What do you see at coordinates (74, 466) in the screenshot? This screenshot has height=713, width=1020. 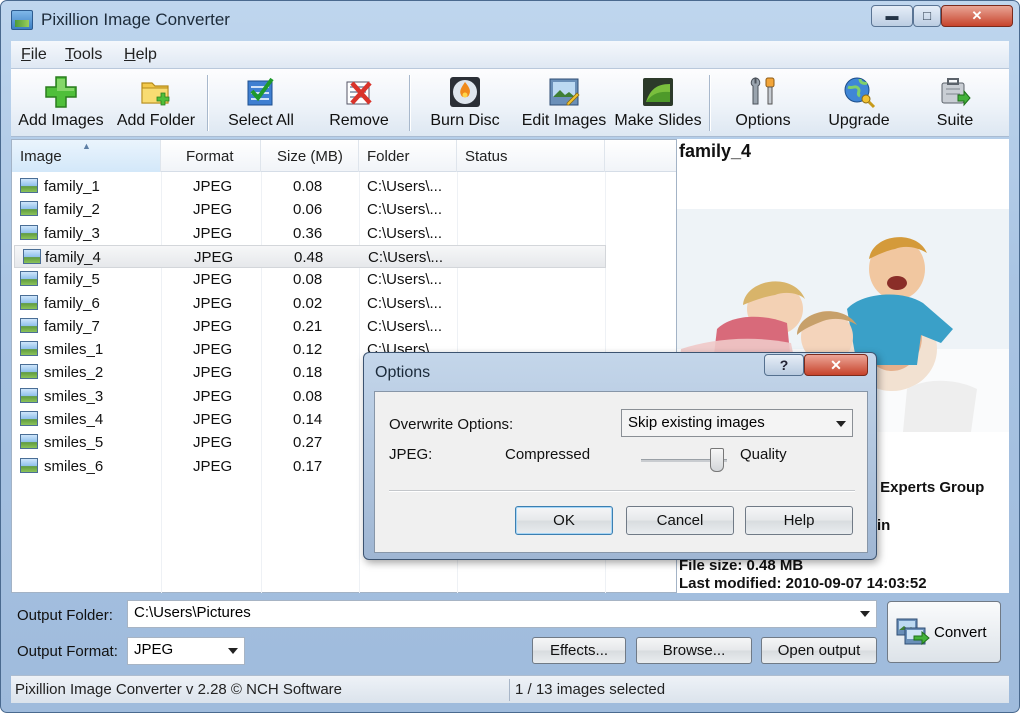 I see `image-name-cell: smiles_6` at bounding box center [74, 466].